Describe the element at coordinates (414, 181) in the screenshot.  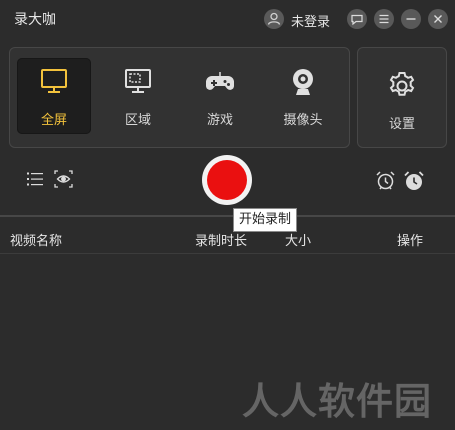
I see `timer-alarm-icon` at that location.